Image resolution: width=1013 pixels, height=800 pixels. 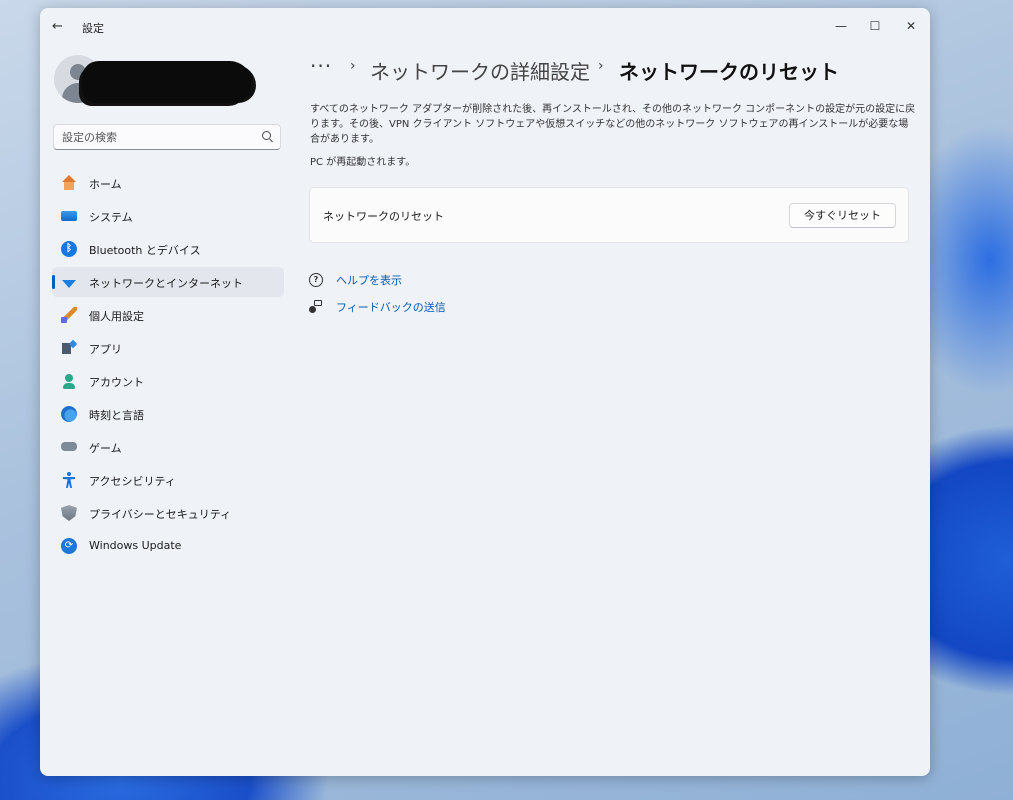 I want to click on sidebar-item-personalization: 個人用設定, so click(x=168, y=315).